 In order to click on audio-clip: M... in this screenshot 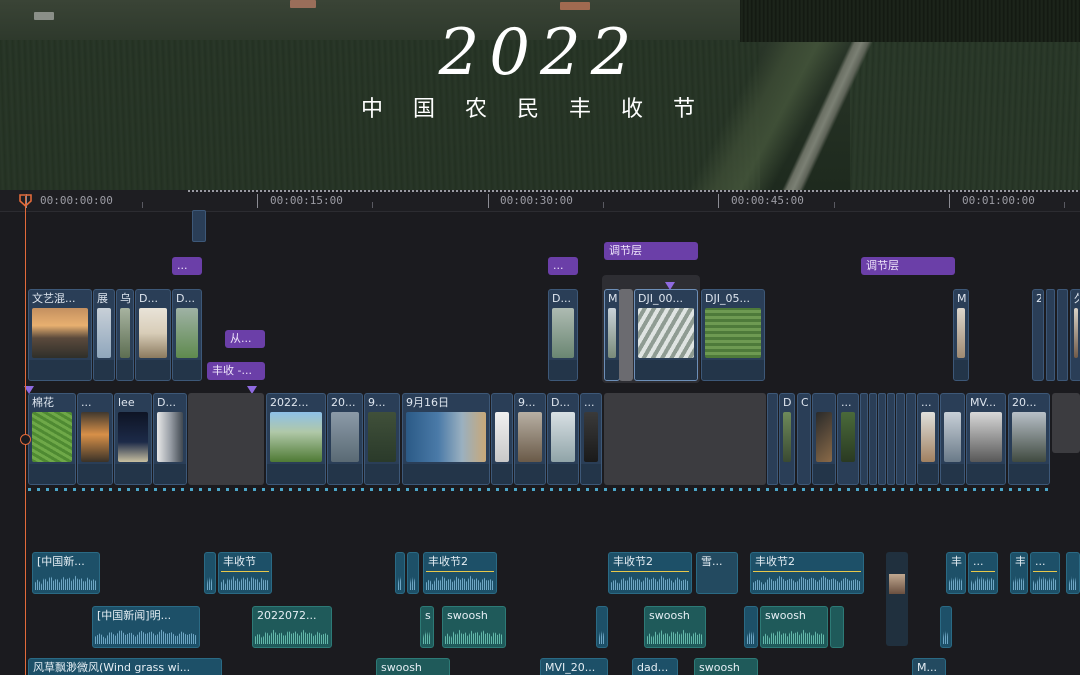, I will do `click(929, 666)`.